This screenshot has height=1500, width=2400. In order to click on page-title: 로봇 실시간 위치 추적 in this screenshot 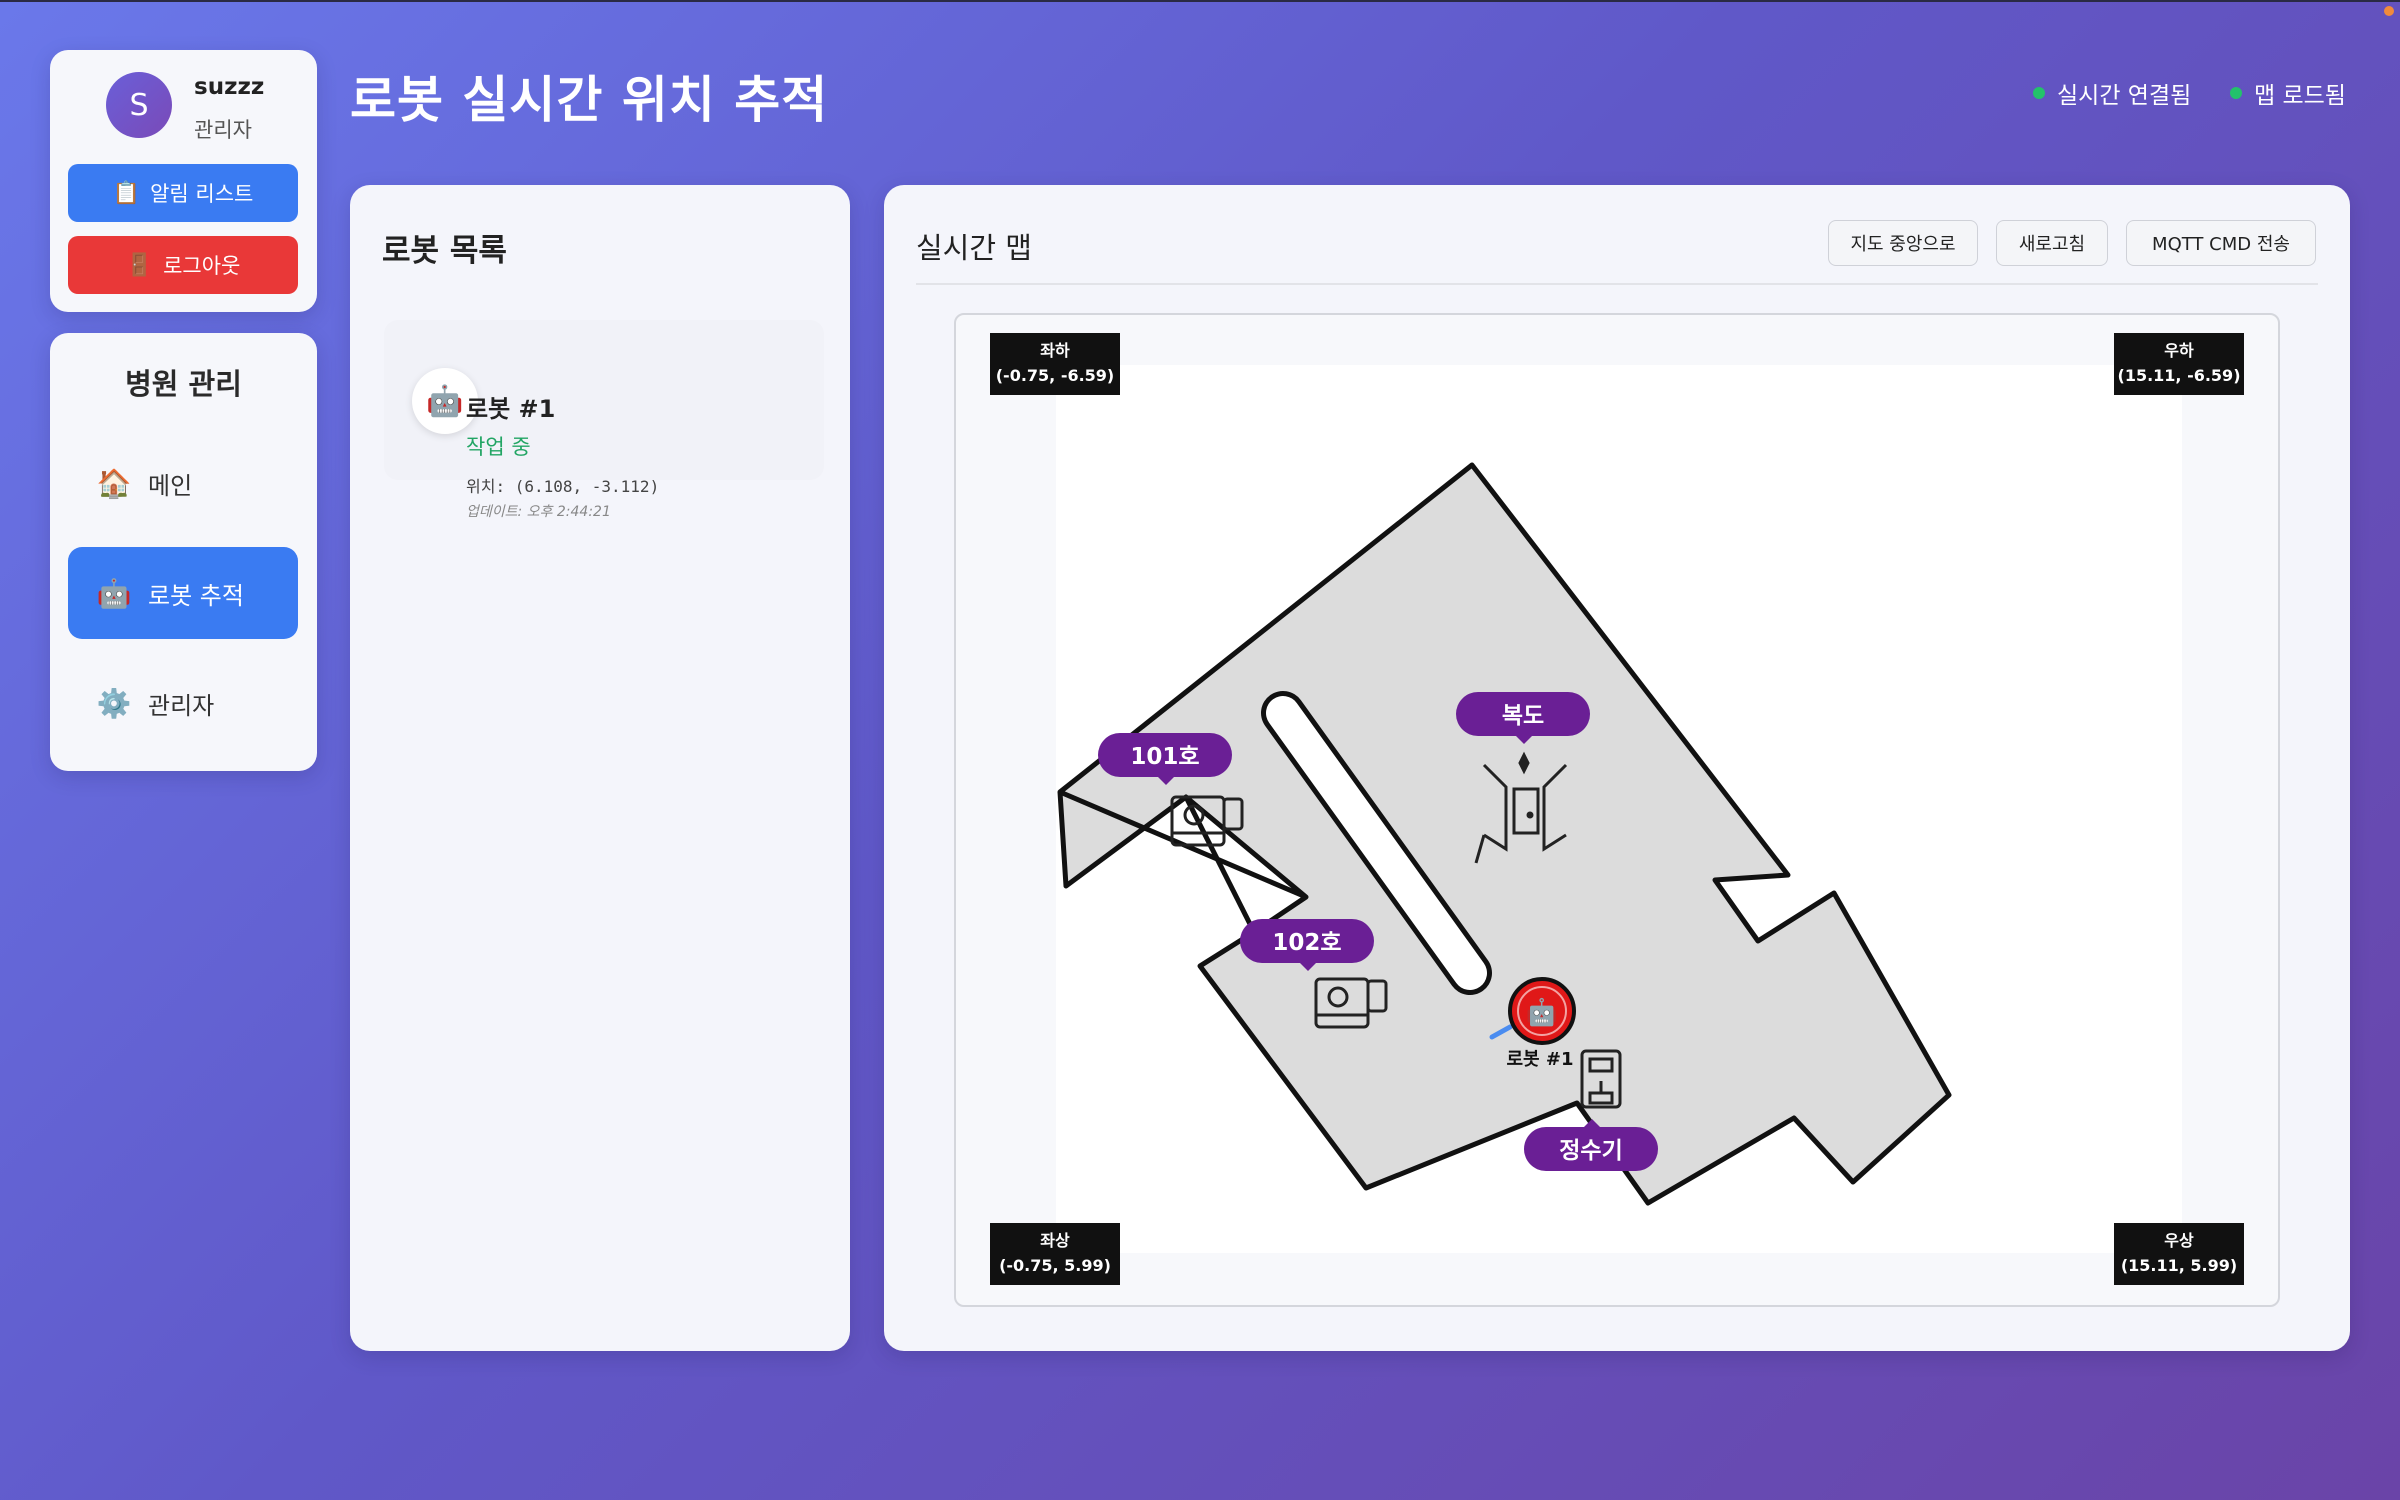, I will do `click(589, 100)`.